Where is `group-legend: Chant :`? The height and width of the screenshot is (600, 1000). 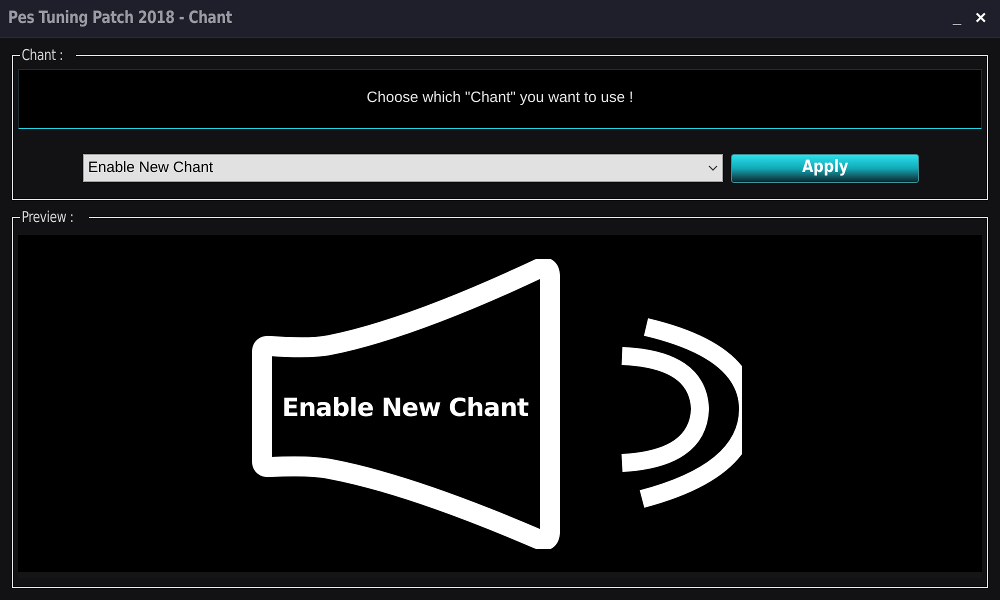
group-legend: Chant : is located at coordinates (42, 55).